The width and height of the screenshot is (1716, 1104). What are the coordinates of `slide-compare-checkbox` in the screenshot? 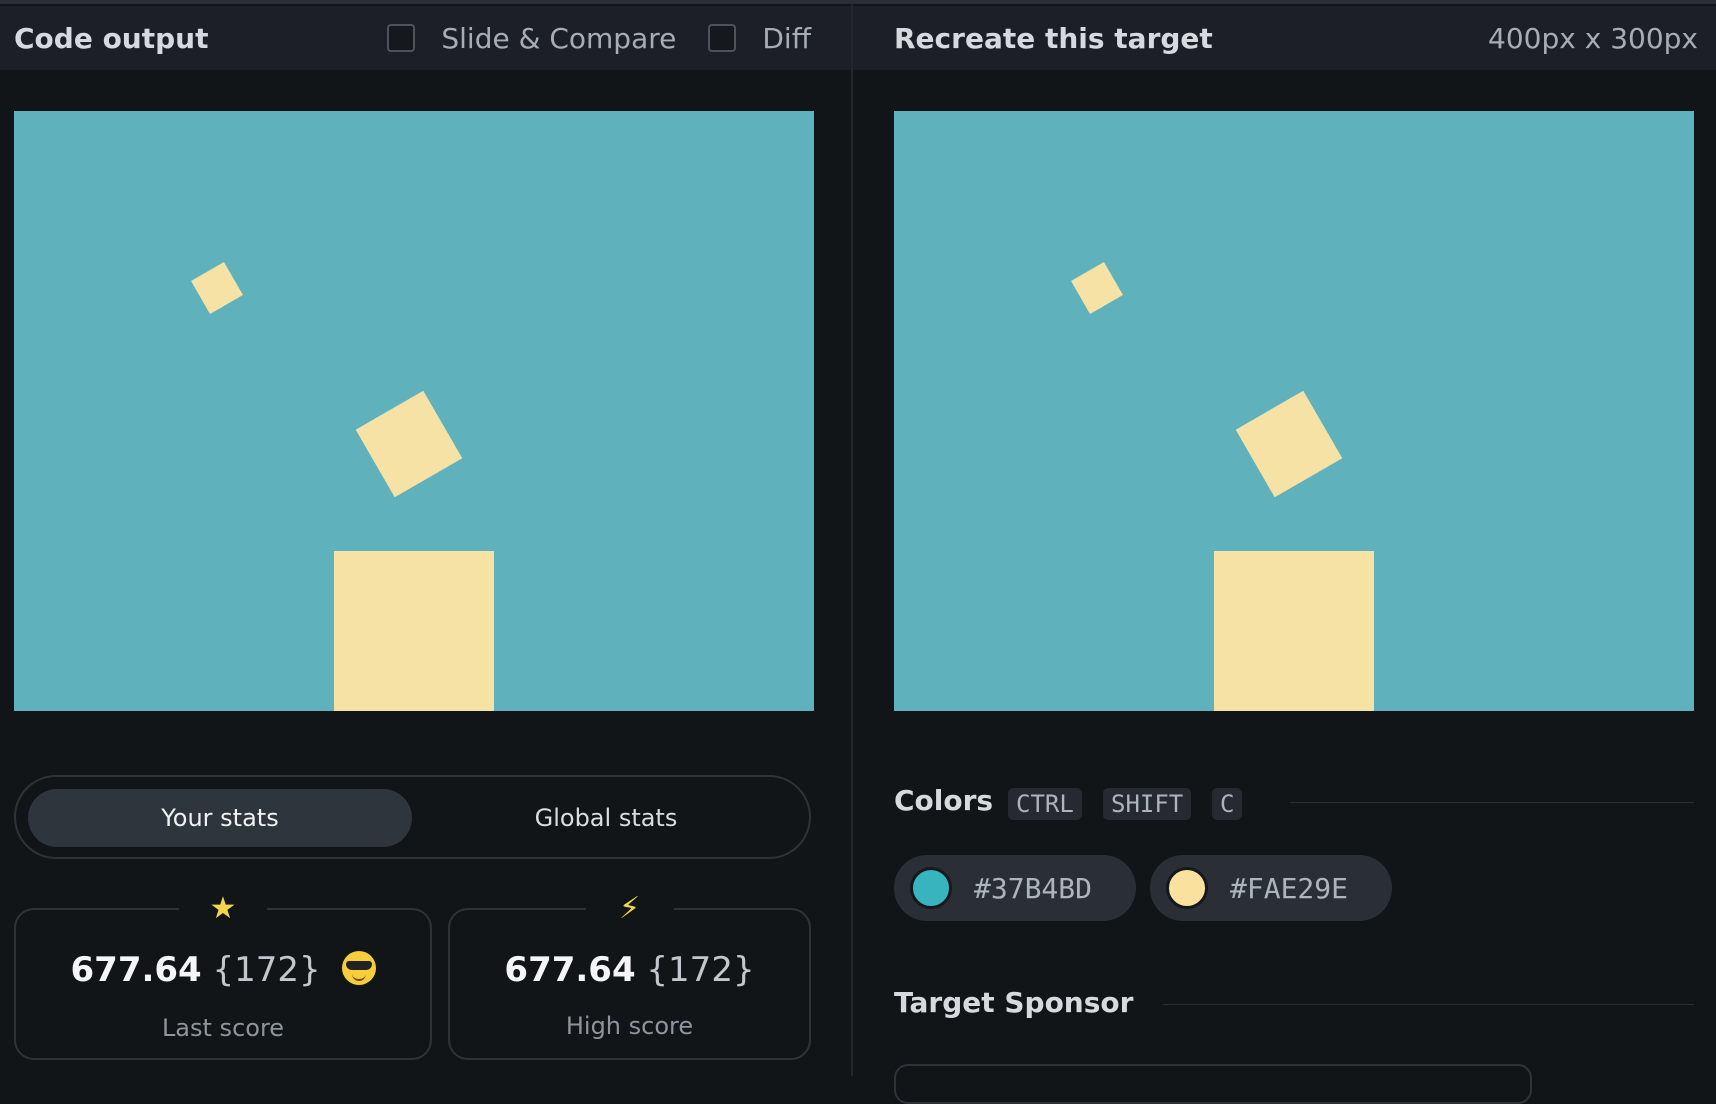 It's located at (401, 38).